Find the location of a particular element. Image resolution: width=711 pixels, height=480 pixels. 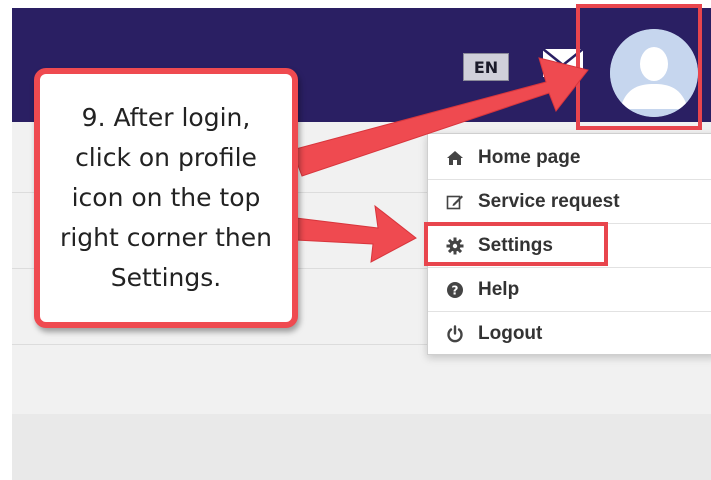

menu-item-label: Logout is located at coordinates (510, 333).